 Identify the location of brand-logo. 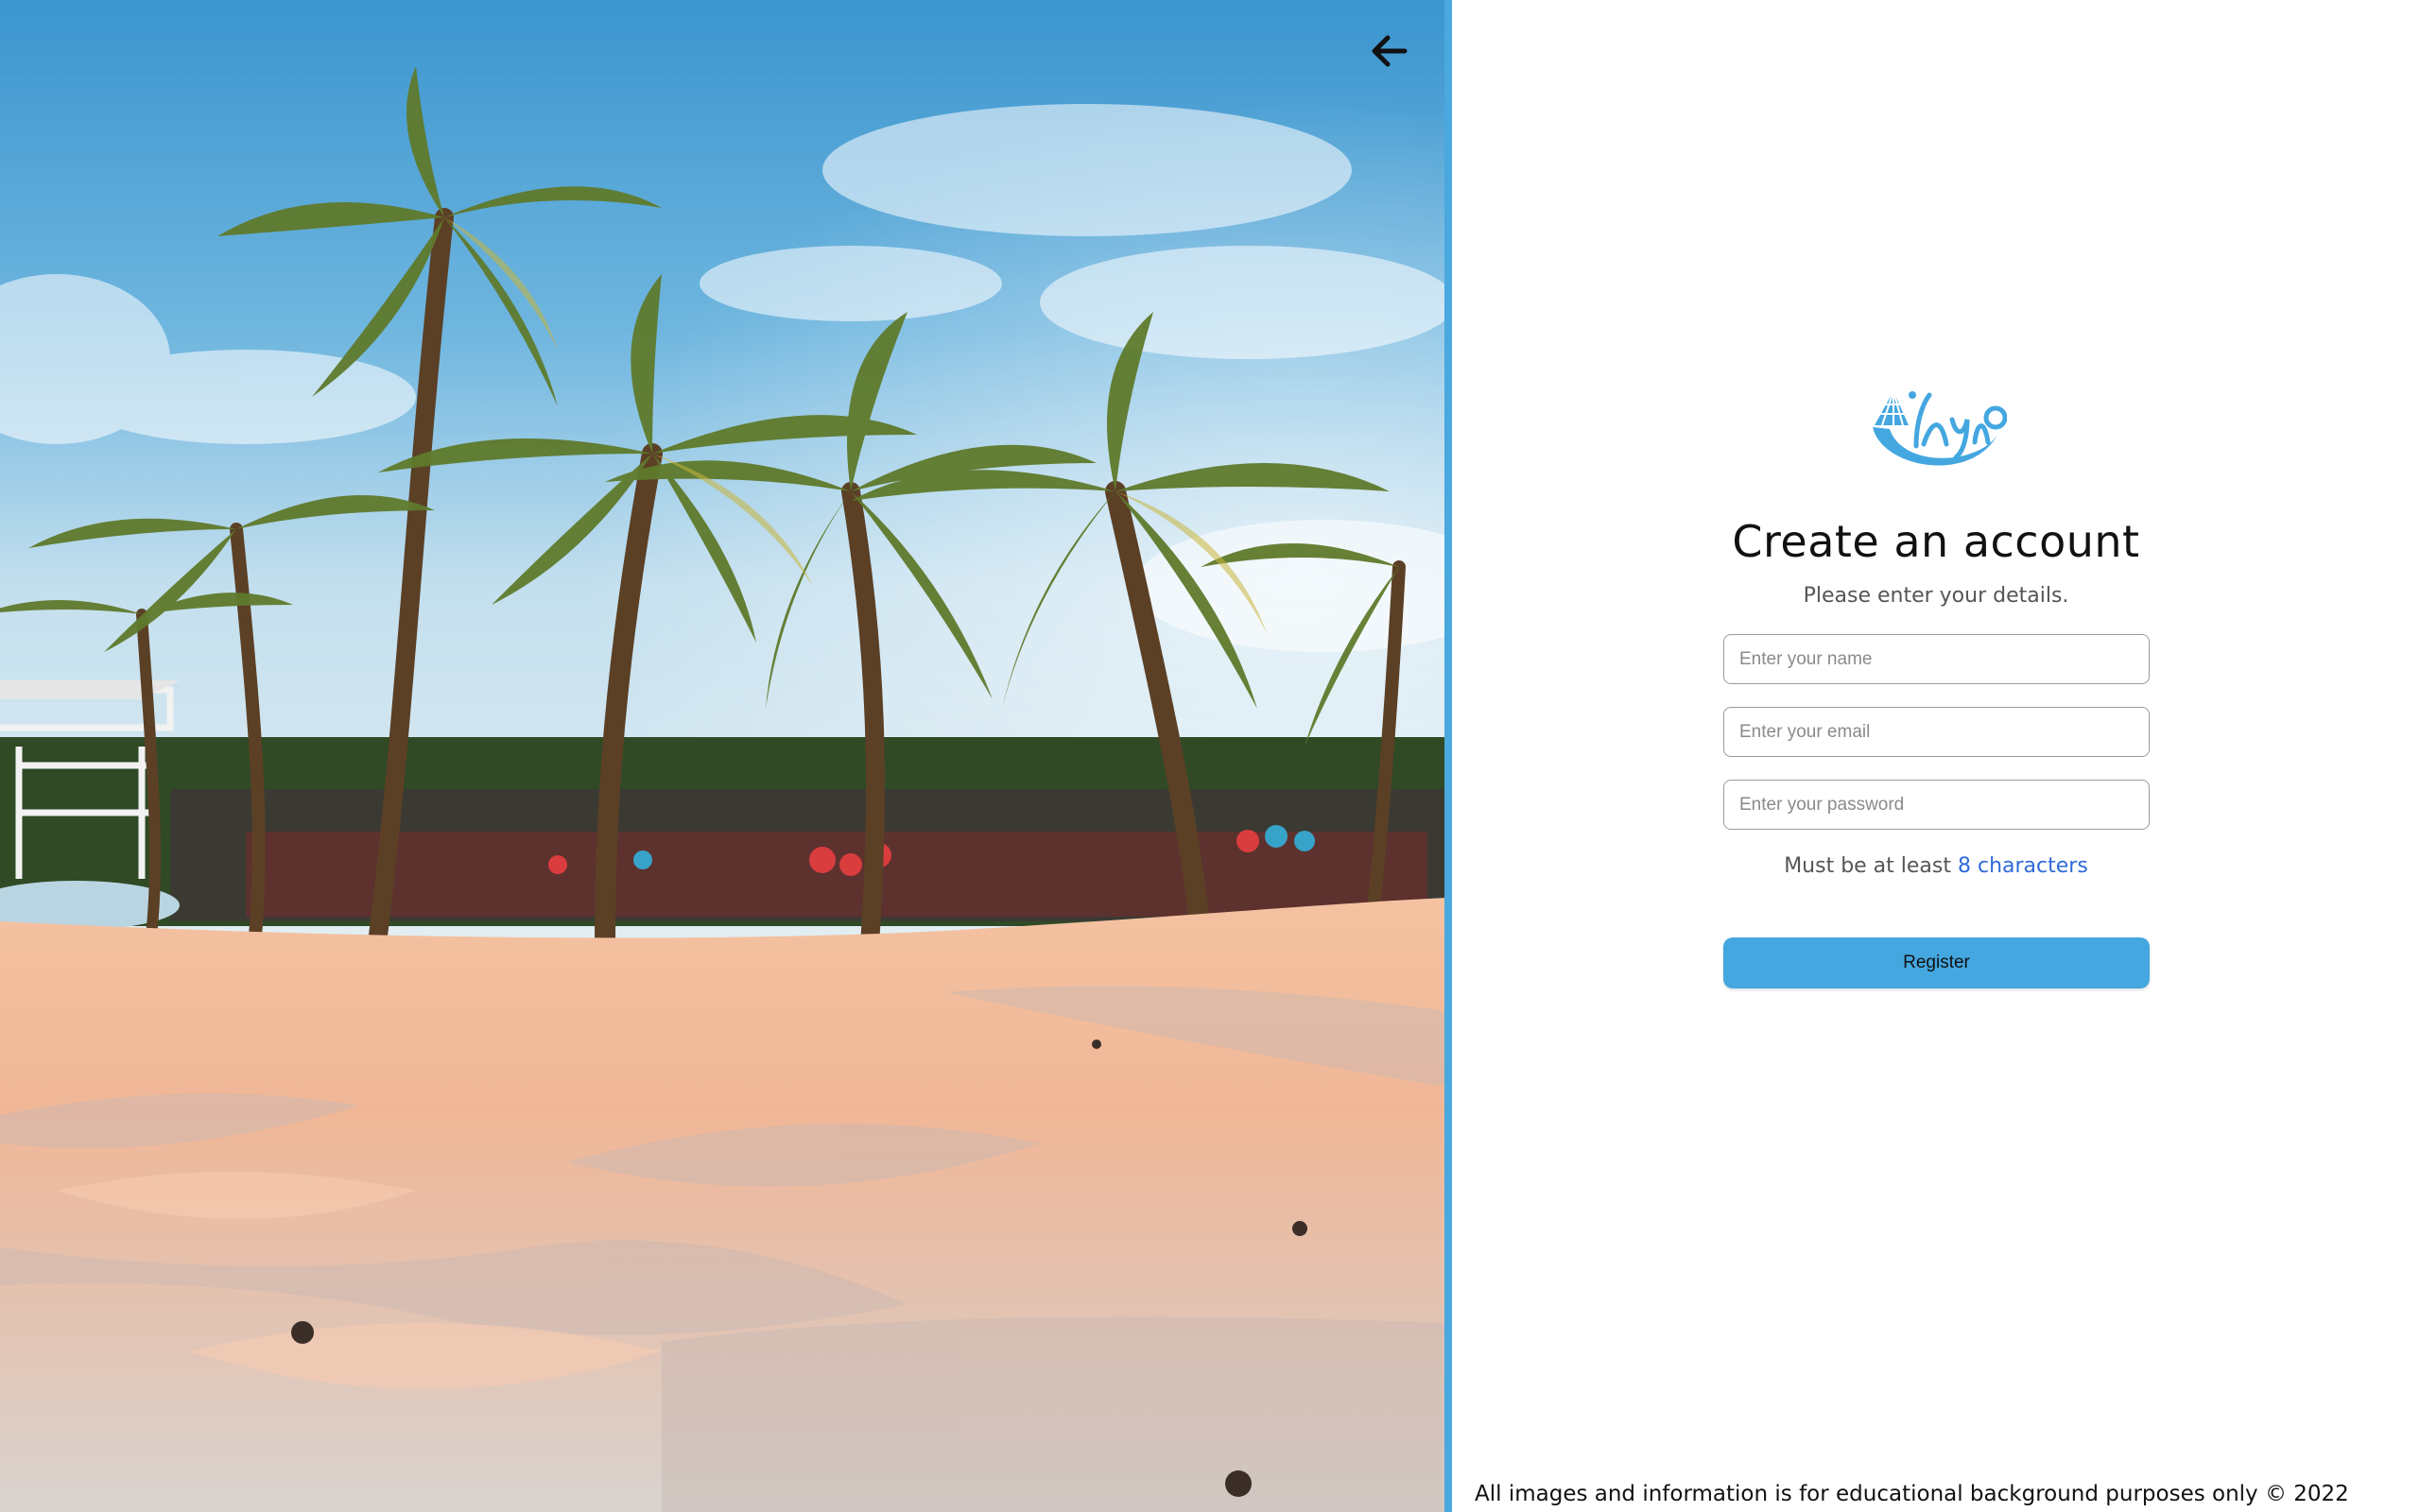
(1936, 431).